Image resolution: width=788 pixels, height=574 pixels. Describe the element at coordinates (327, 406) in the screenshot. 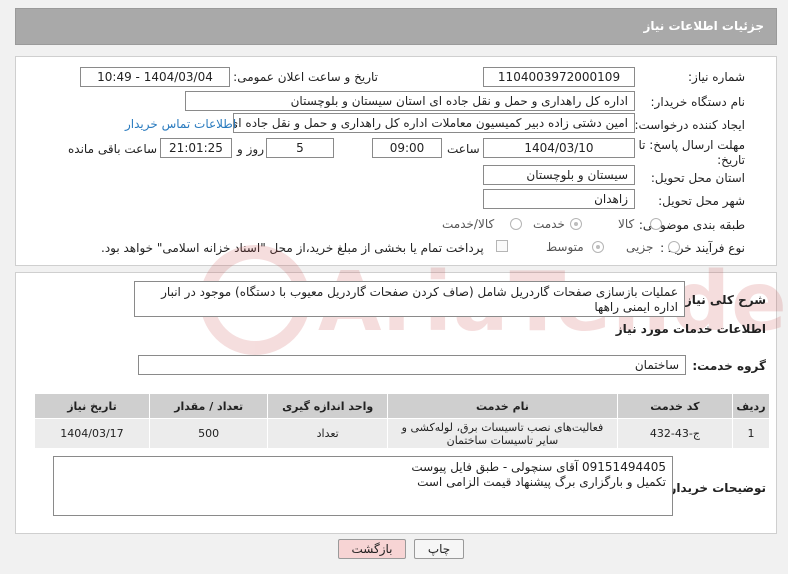

I see `col-unit: واحد اندازه گیری` at that location.